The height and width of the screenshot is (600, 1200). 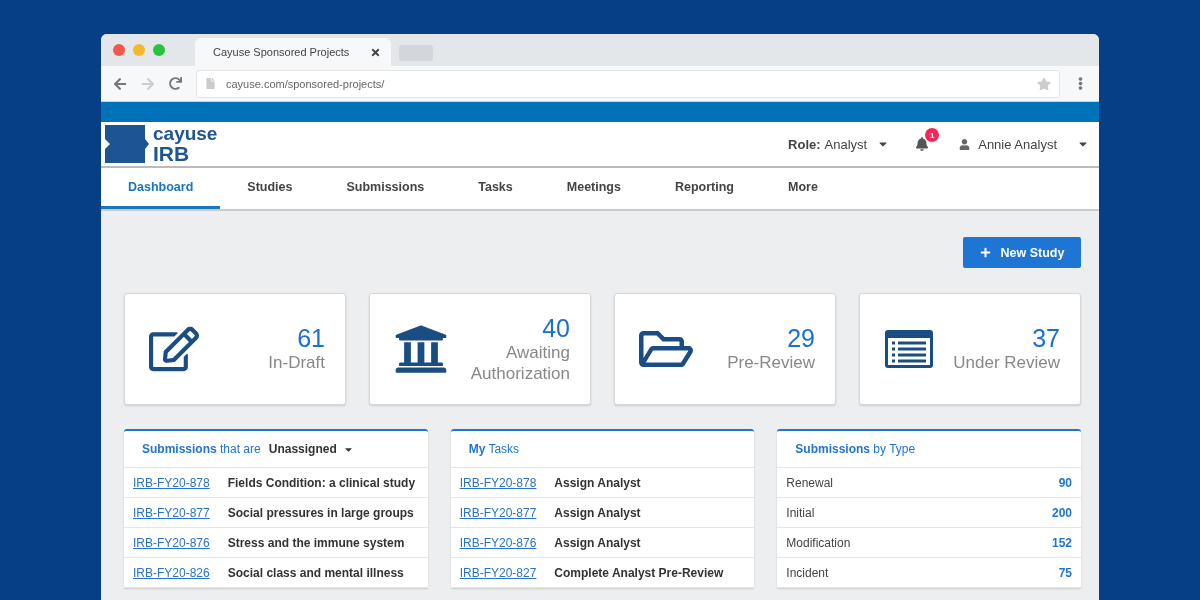 What do you see at coordinates (810, 482) in the screenshot?
I see `type-label: Renewal` at bounding box center [810, 482].